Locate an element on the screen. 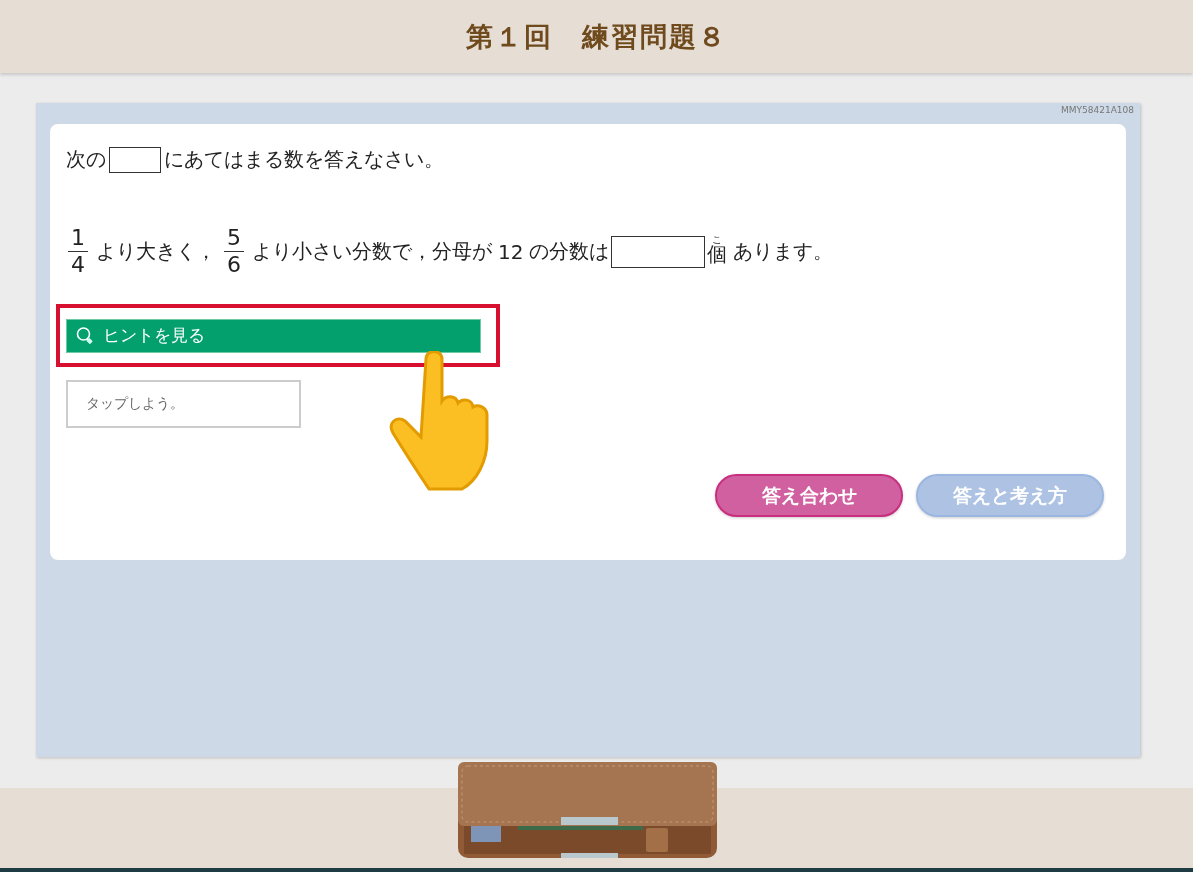  answer-field is located at coordinates (658, 251).